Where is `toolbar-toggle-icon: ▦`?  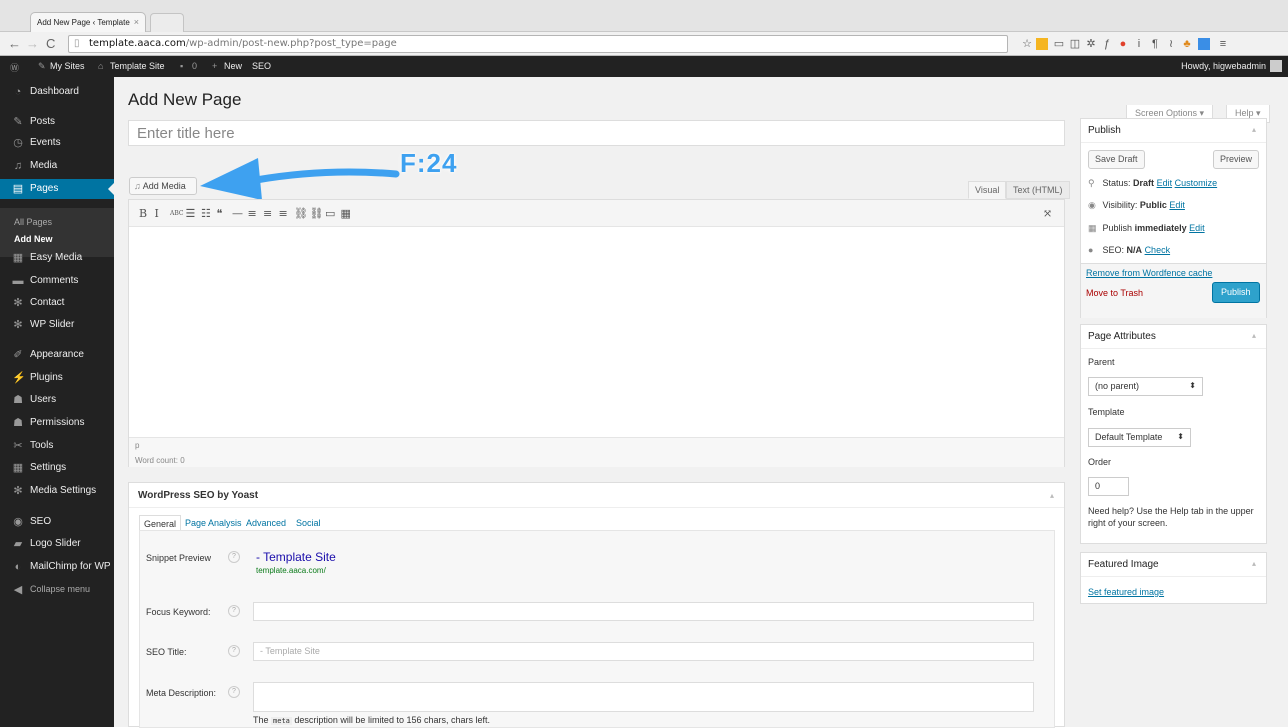 toolbar-toggle-icon: ▦ is located at coordinates (346, 213).